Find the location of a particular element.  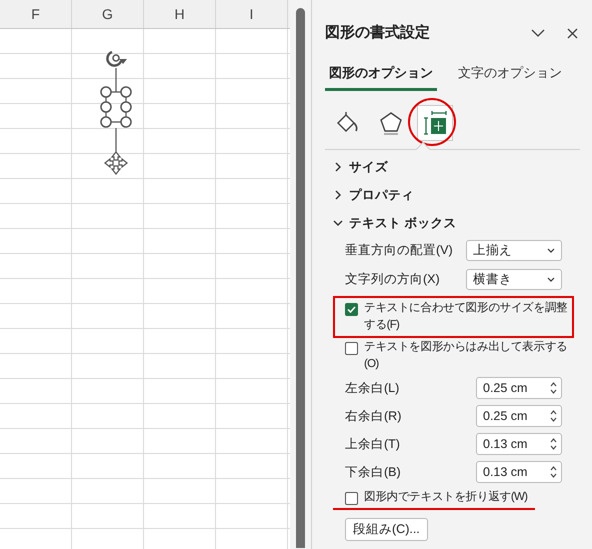

field-label: 文字列の方向(X) is located at coordinates (392, 279).